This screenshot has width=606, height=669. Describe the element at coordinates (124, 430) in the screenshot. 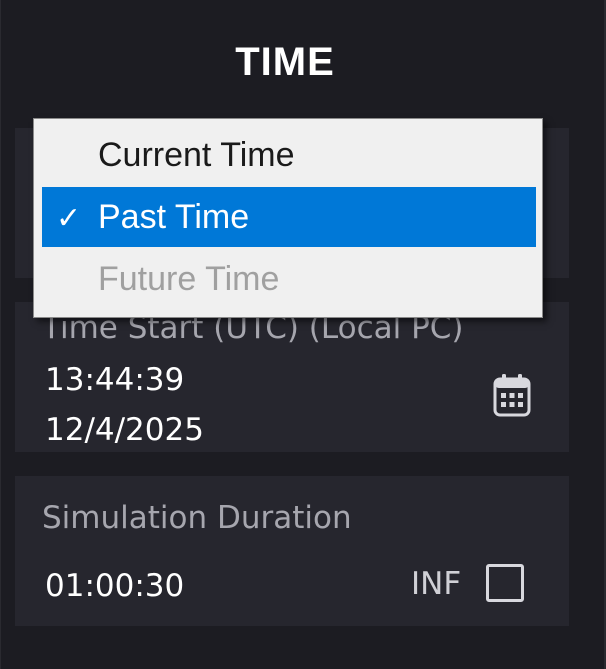

I see `time-start-date-value: 12/4/2025` at that location.